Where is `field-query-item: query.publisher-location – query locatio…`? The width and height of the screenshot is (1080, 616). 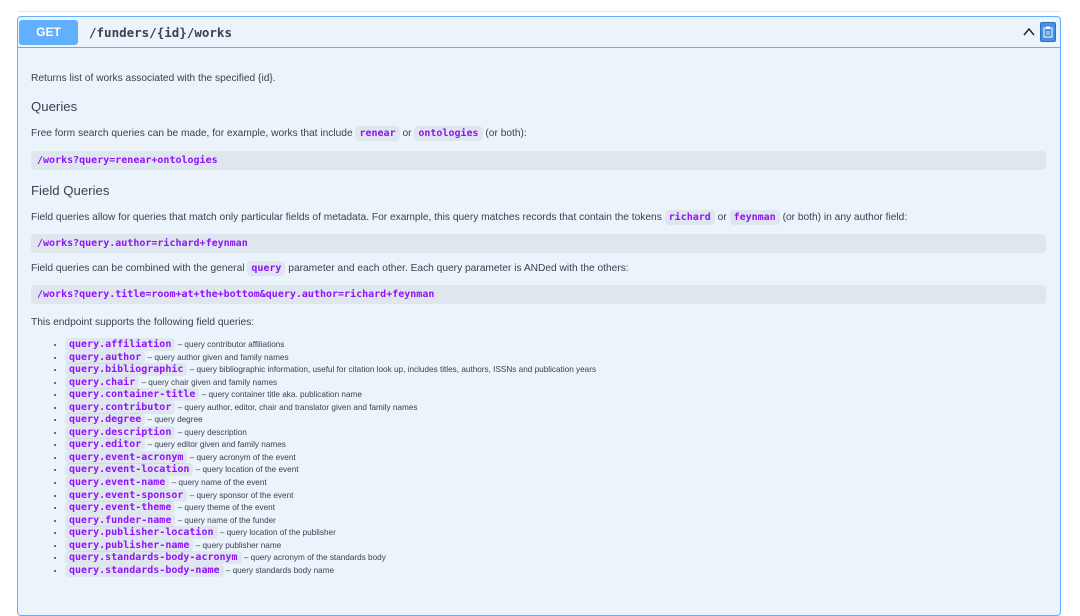
field-query-item: query.publisher-location – query locatio… is located at coordinates (555, 533).